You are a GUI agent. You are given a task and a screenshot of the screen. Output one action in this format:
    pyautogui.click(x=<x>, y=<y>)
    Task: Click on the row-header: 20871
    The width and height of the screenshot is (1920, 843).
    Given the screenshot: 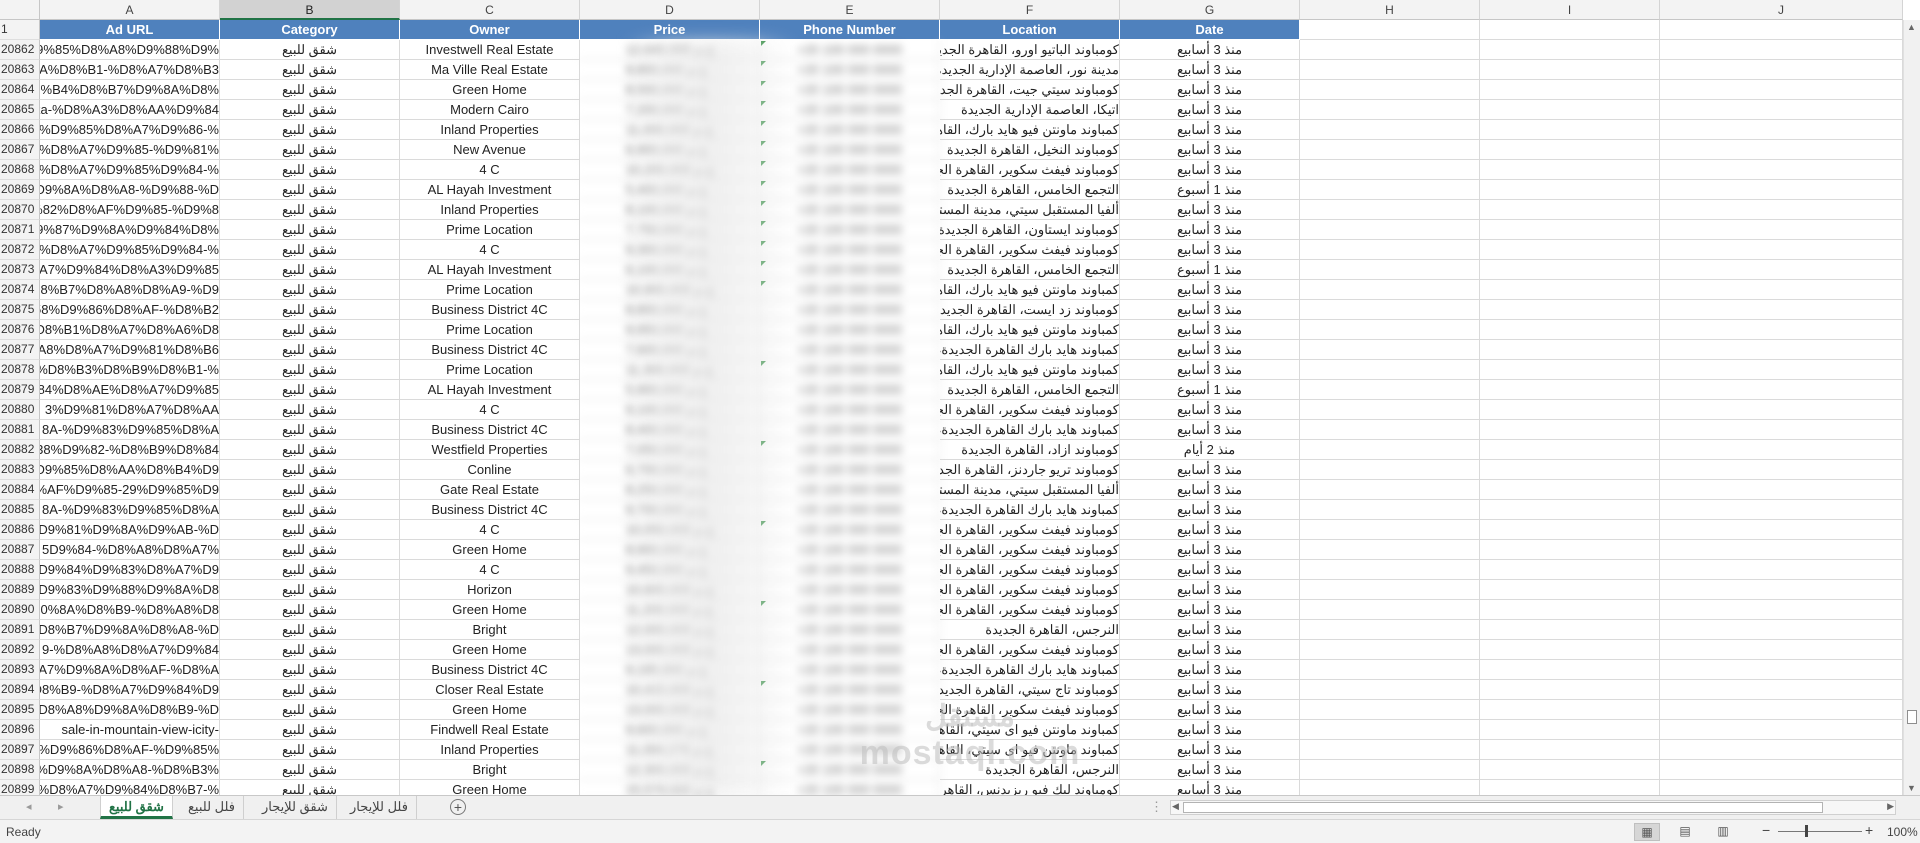 What is the action you would take?
    pyautogui.click(x=20, y=230)
    